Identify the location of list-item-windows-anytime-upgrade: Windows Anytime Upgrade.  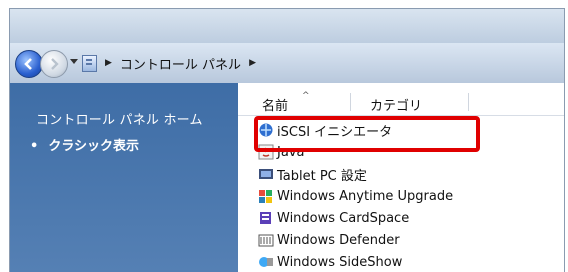
(355, 196).